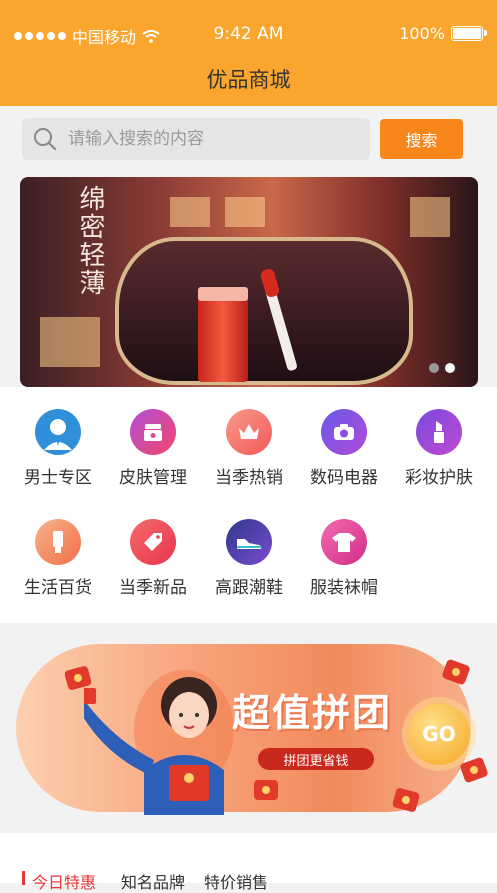  What do you see at coordinates (450, 368) in the screenshot?
I see `carousel-dot-active` at bounding box center [450, 368].